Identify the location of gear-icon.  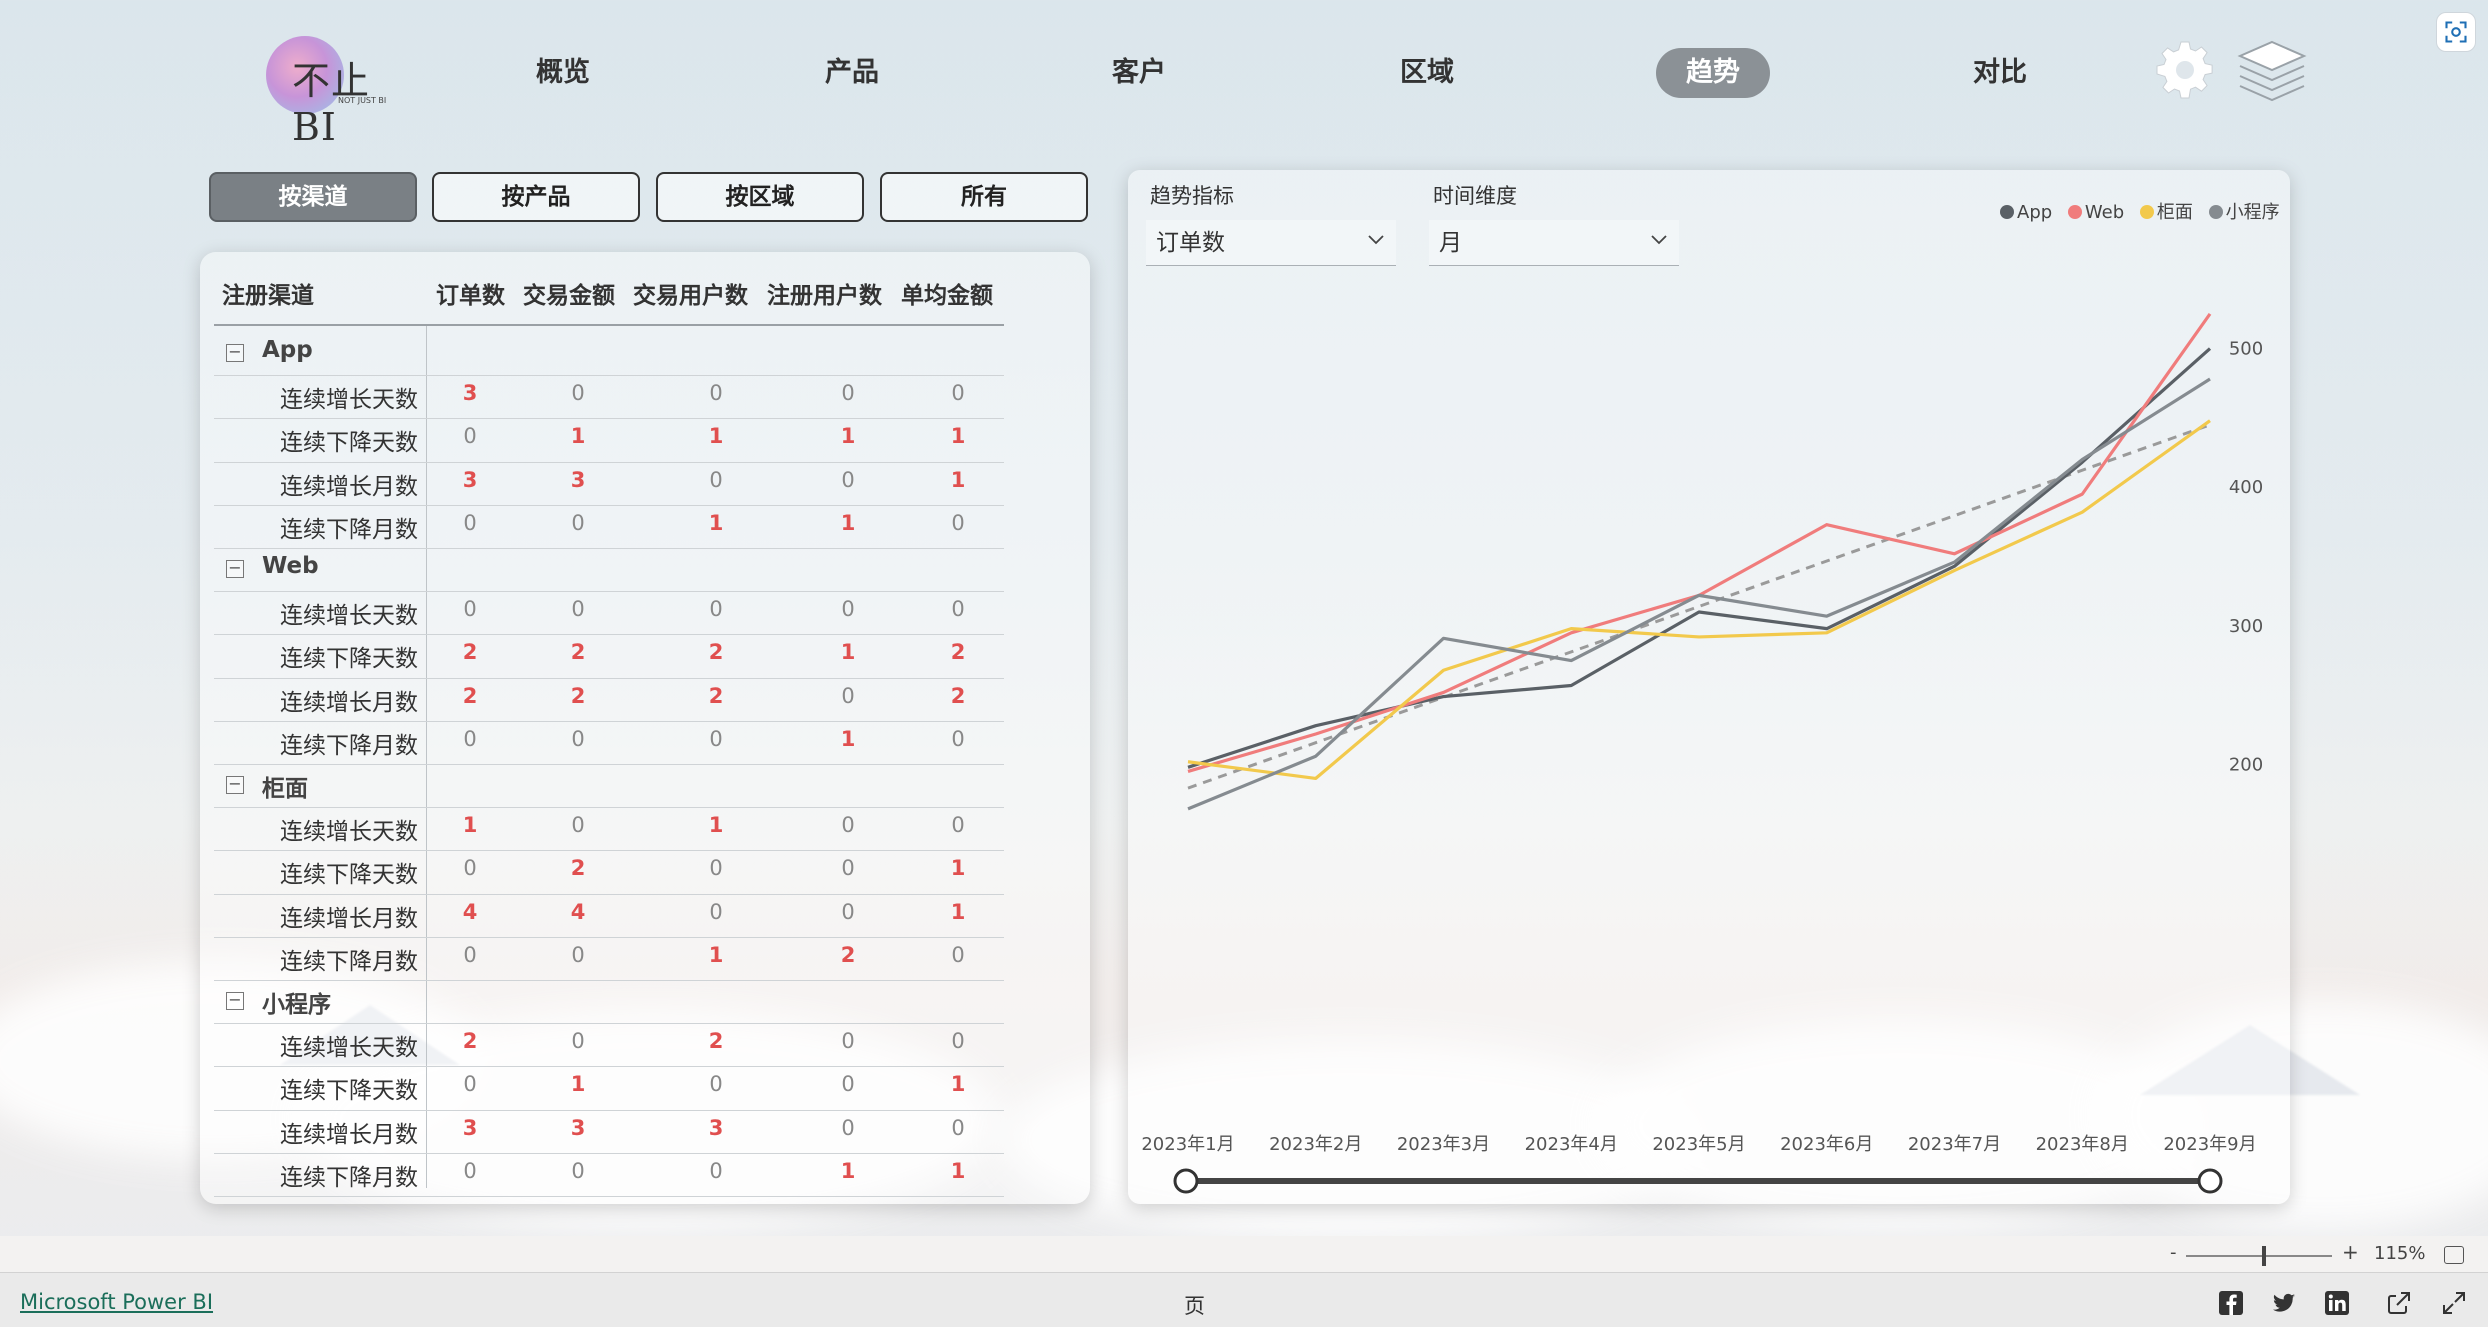
(2185, 70).